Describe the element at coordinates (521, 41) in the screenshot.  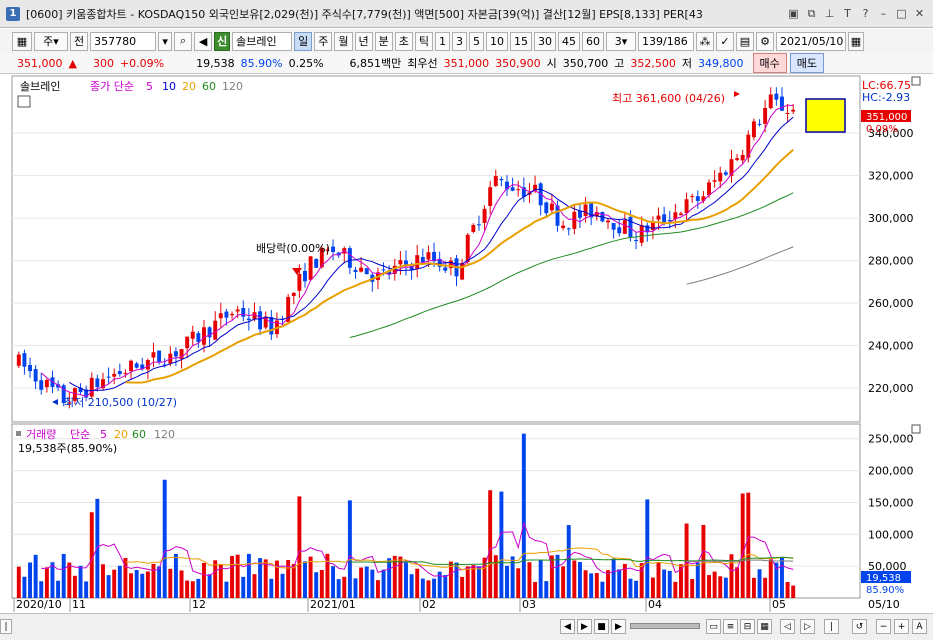
I see `minute-15: 15` at that location.